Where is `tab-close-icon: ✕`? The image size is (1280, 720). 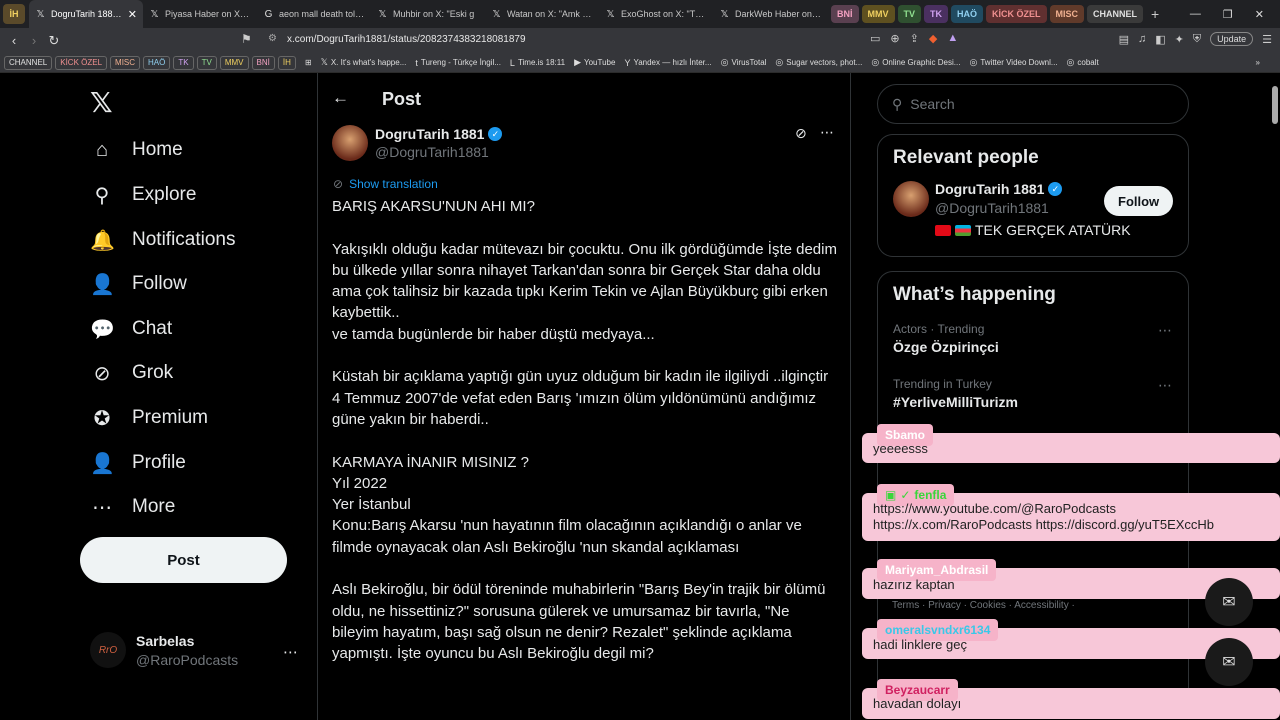
tab-close-icon: ✕ is located at coordinates (132, 14).